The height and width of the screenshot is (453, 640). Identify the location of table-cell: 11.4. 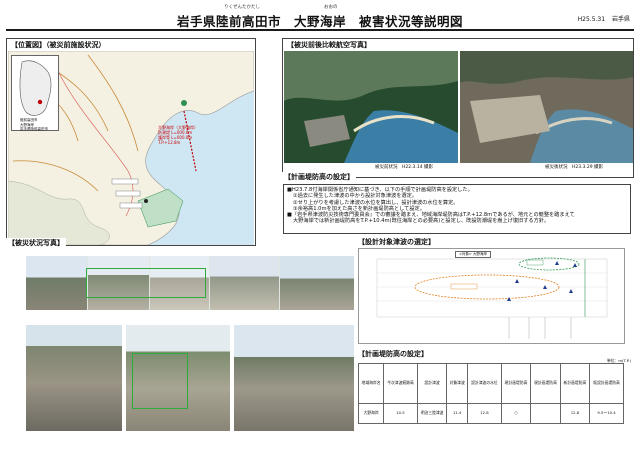
(457, 413).